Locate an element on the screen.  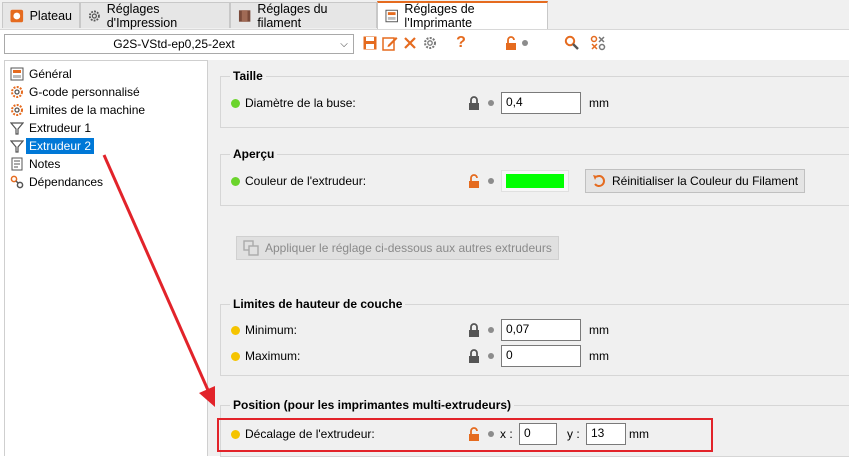
chevron-down-icon: ⌵ is located at coordinates (344, 44).